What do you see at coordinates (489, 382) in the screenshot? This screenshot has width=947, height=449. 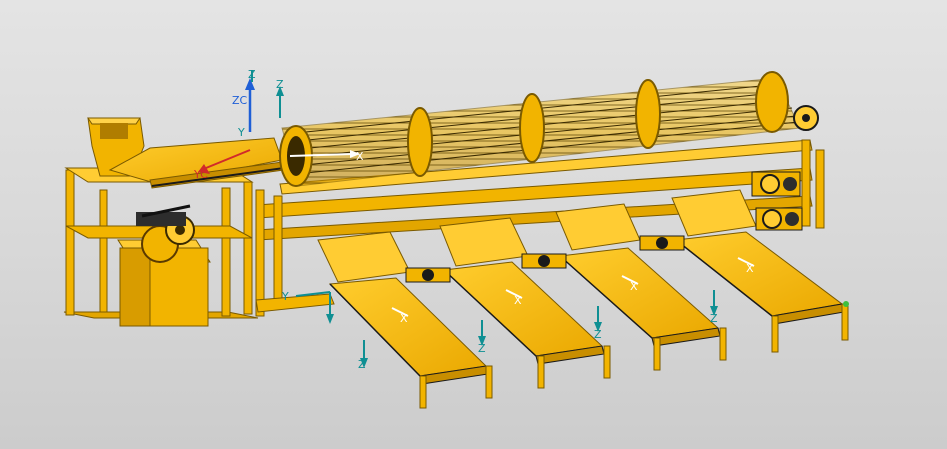 I see `discharge-conveyor-1-leg-right` at bounding box center [489, 382].